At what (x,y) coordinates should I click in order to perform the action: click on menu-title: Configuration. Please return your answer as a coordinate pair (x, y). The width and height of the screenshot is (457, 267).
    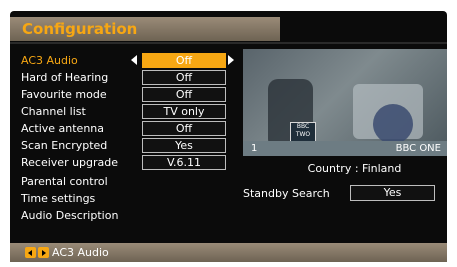
    Looking at the image, I should click on (80, 29).